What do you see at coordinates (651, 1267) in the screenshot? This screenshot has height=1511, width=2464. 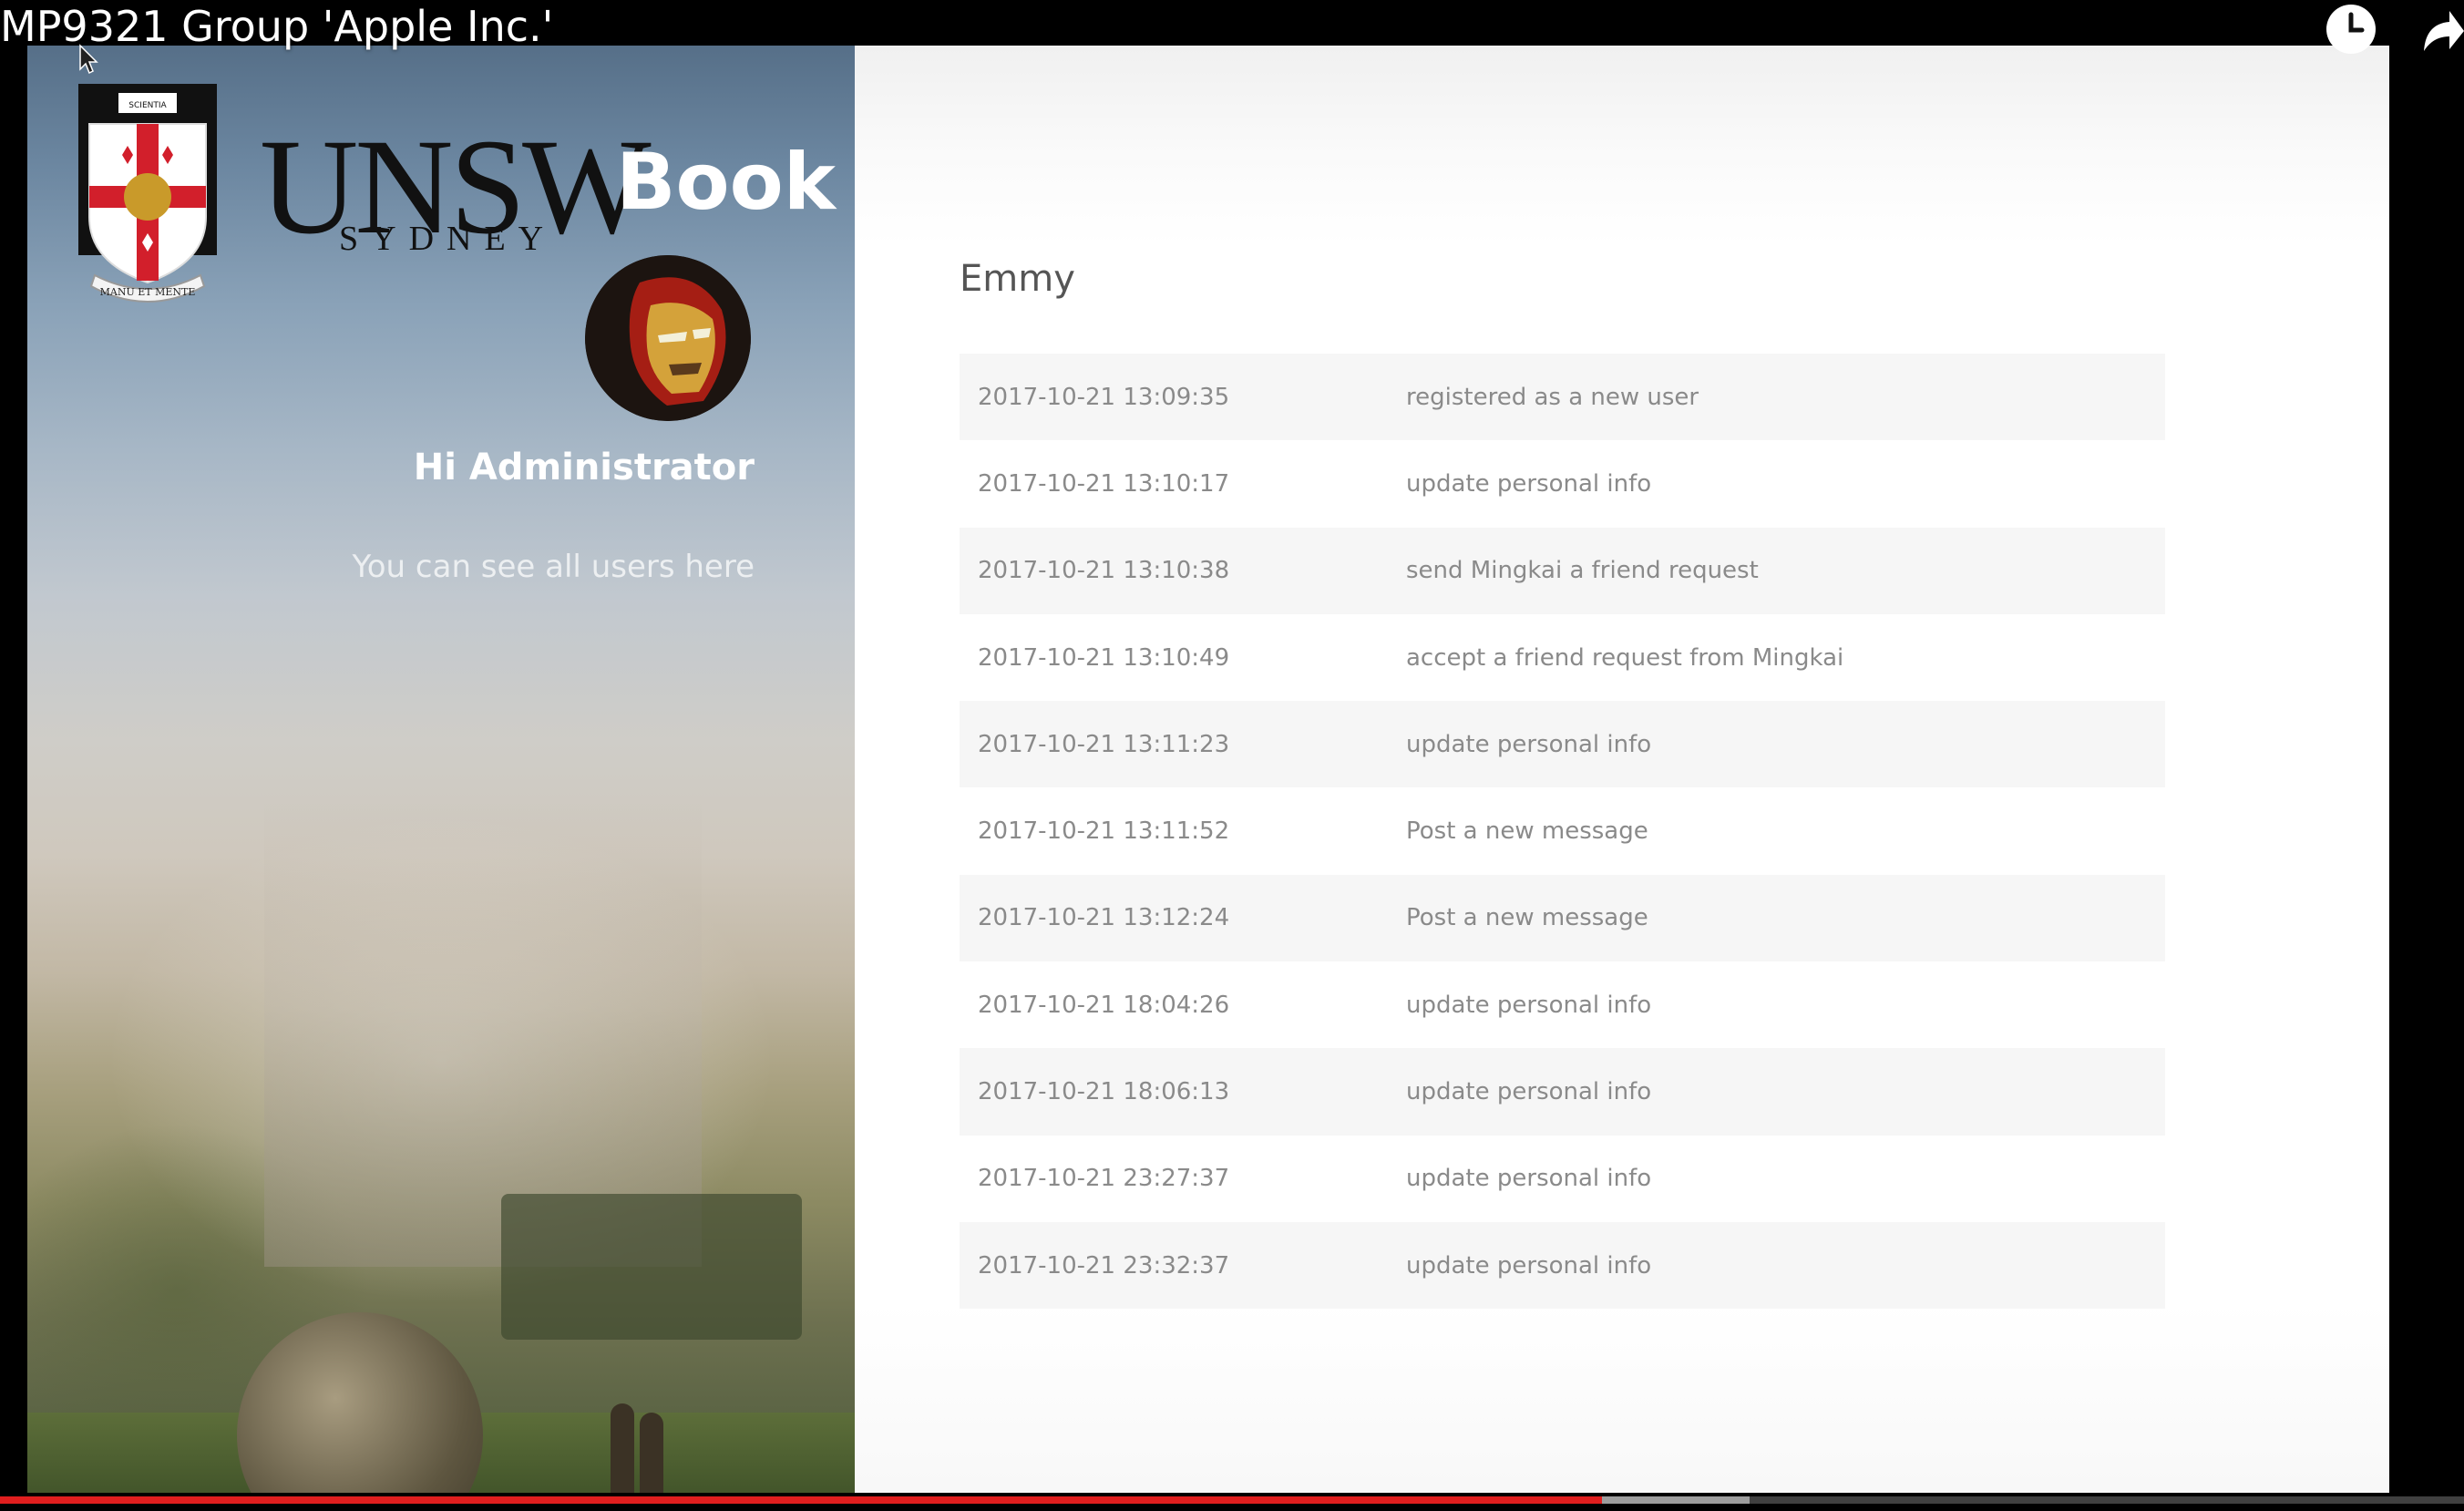 I see `background-hedge` at bounding box center [651, 1267].